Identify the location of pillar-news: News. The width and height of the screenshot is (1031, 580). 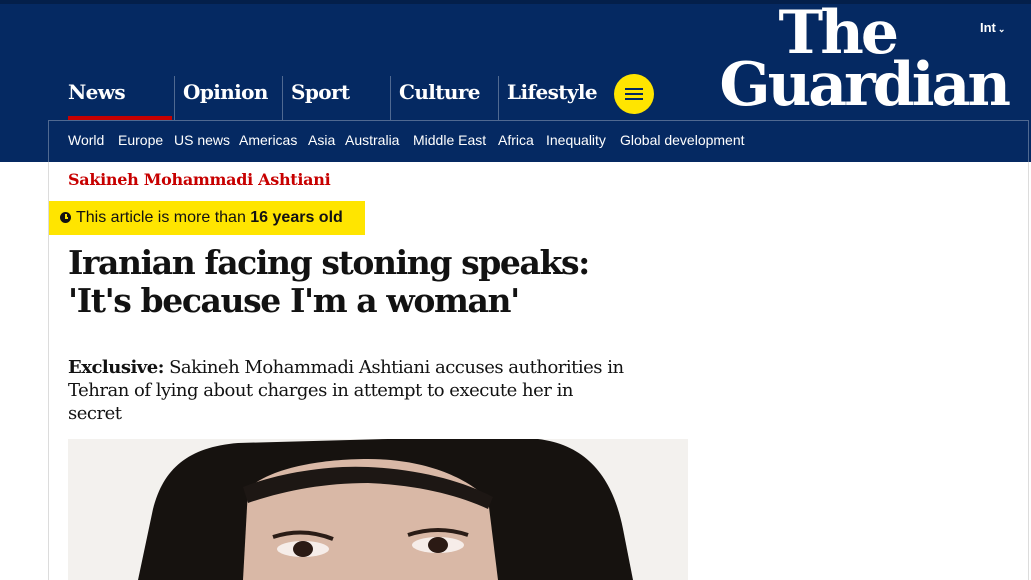
(118, 98).